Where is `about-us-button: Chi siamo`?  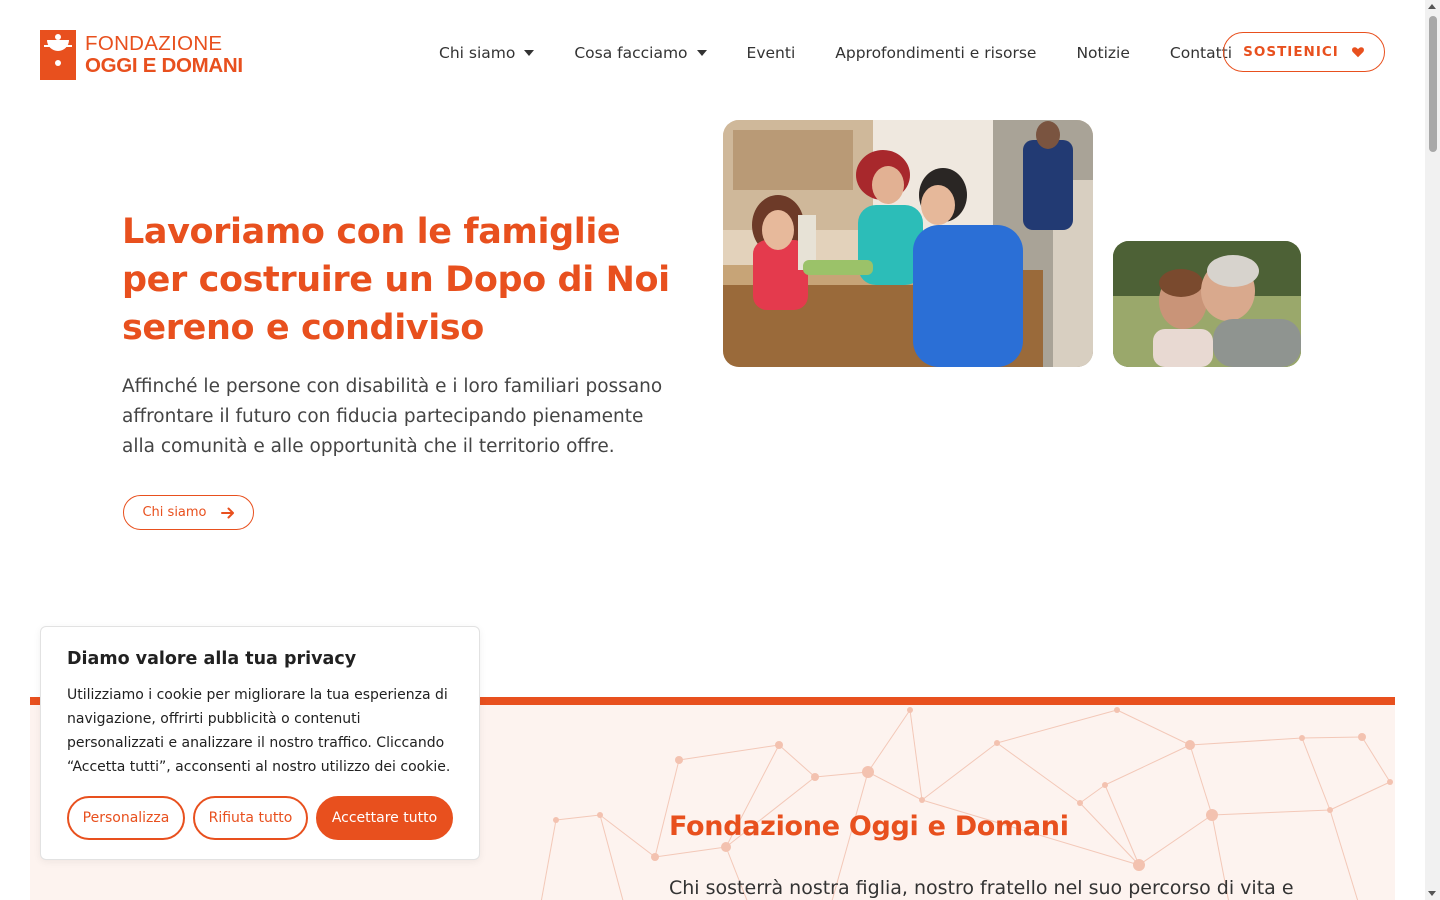
about-us-button: Chi siamo is located at coordinates (188, 512).